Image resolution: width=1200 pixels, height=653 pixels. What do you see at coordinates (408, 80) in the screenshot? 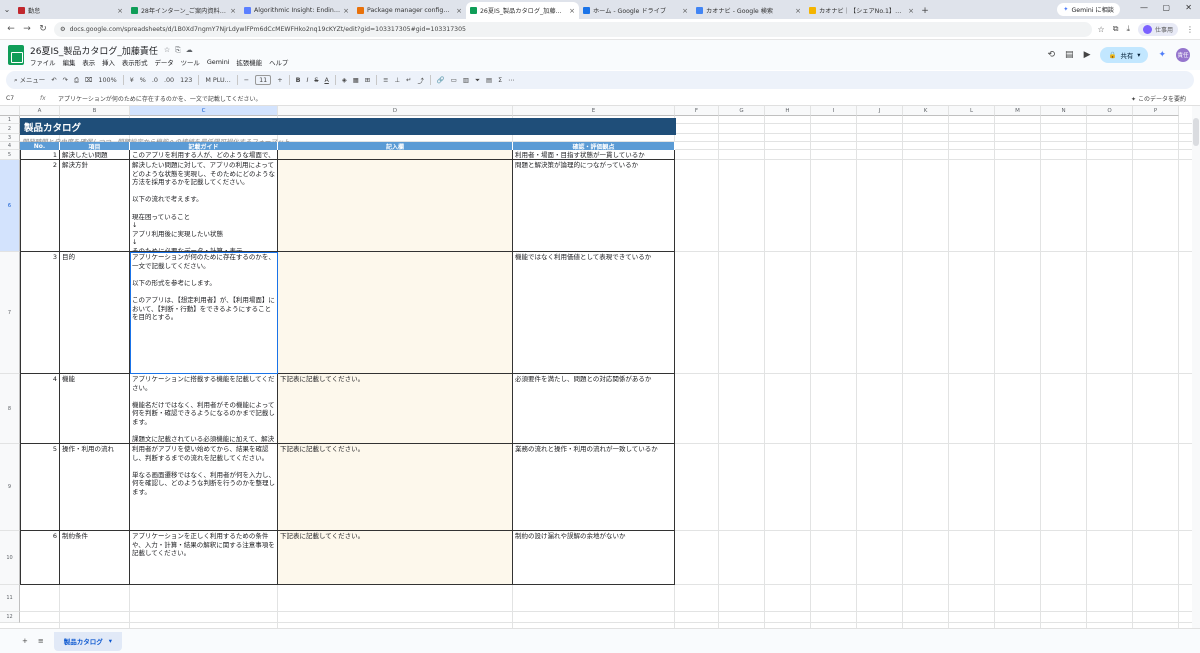
I see `text-wrap-icon: ↵` at bounding box center [408, 80].